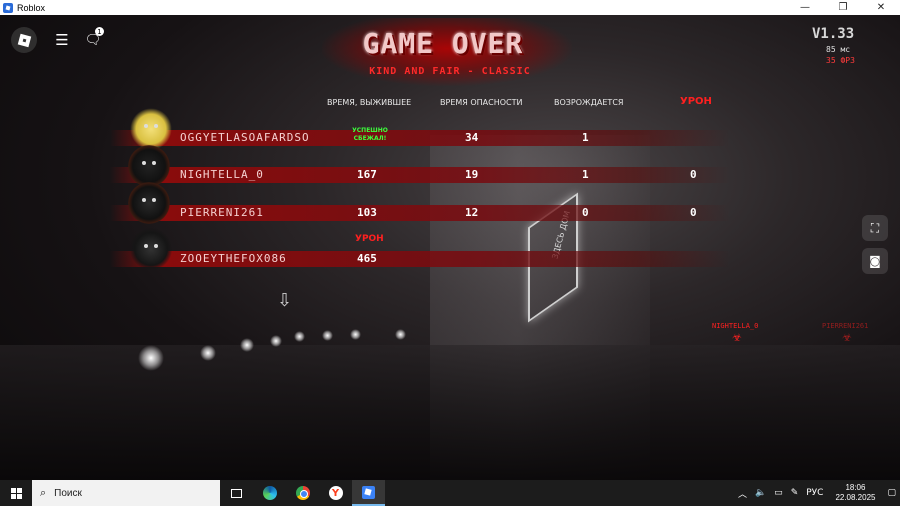 The height and width of the screenshot is (506, 900). What do you see at coordinates (840, 60) in the screenshot?
I see `fps-label: 35 ФРЗ` at bounding box center [840, 60].